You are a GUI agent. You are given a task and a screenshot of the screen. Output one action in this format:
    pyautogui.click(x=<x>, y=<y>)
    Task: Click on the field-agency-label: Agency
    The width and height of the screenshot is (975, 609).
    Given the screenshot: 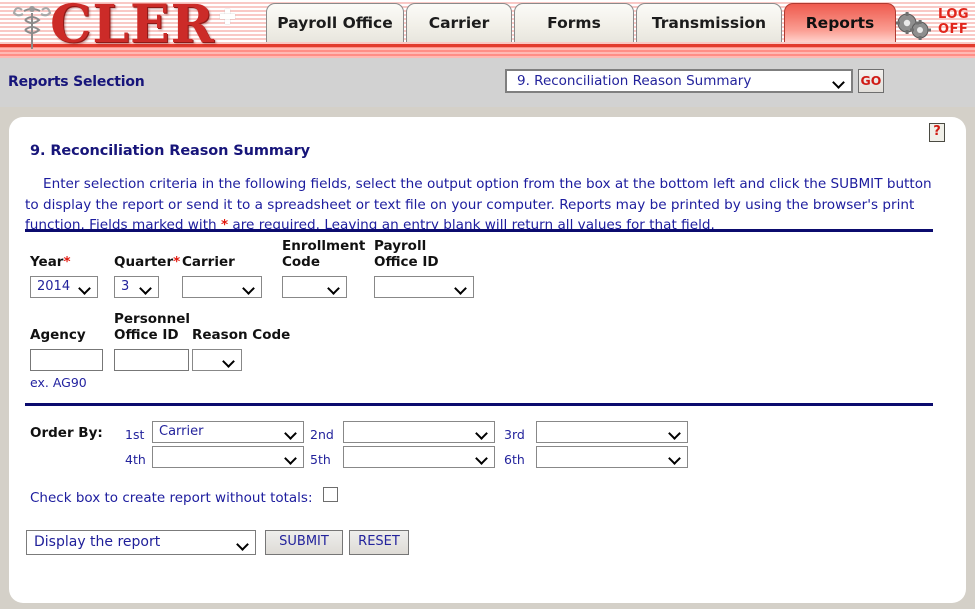 What is the action you would take?
    pyautogui.click(x=58, y=335)
    